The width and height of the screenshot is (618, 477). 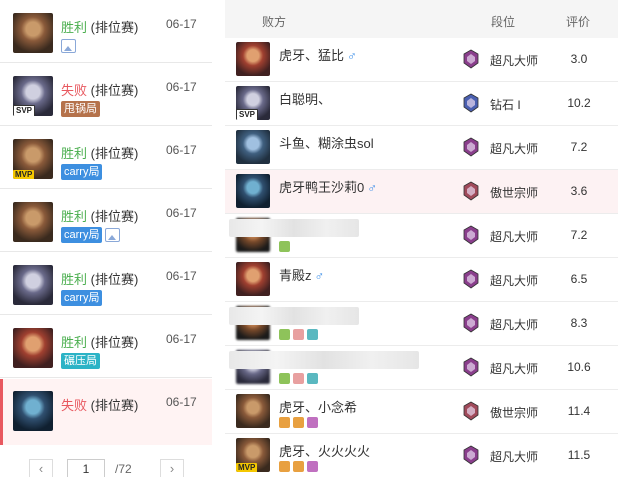 What do you see at coordinates (579, 323) in the screenshot?
I see `score-value: 8.3` at bounding box center [579, 323].